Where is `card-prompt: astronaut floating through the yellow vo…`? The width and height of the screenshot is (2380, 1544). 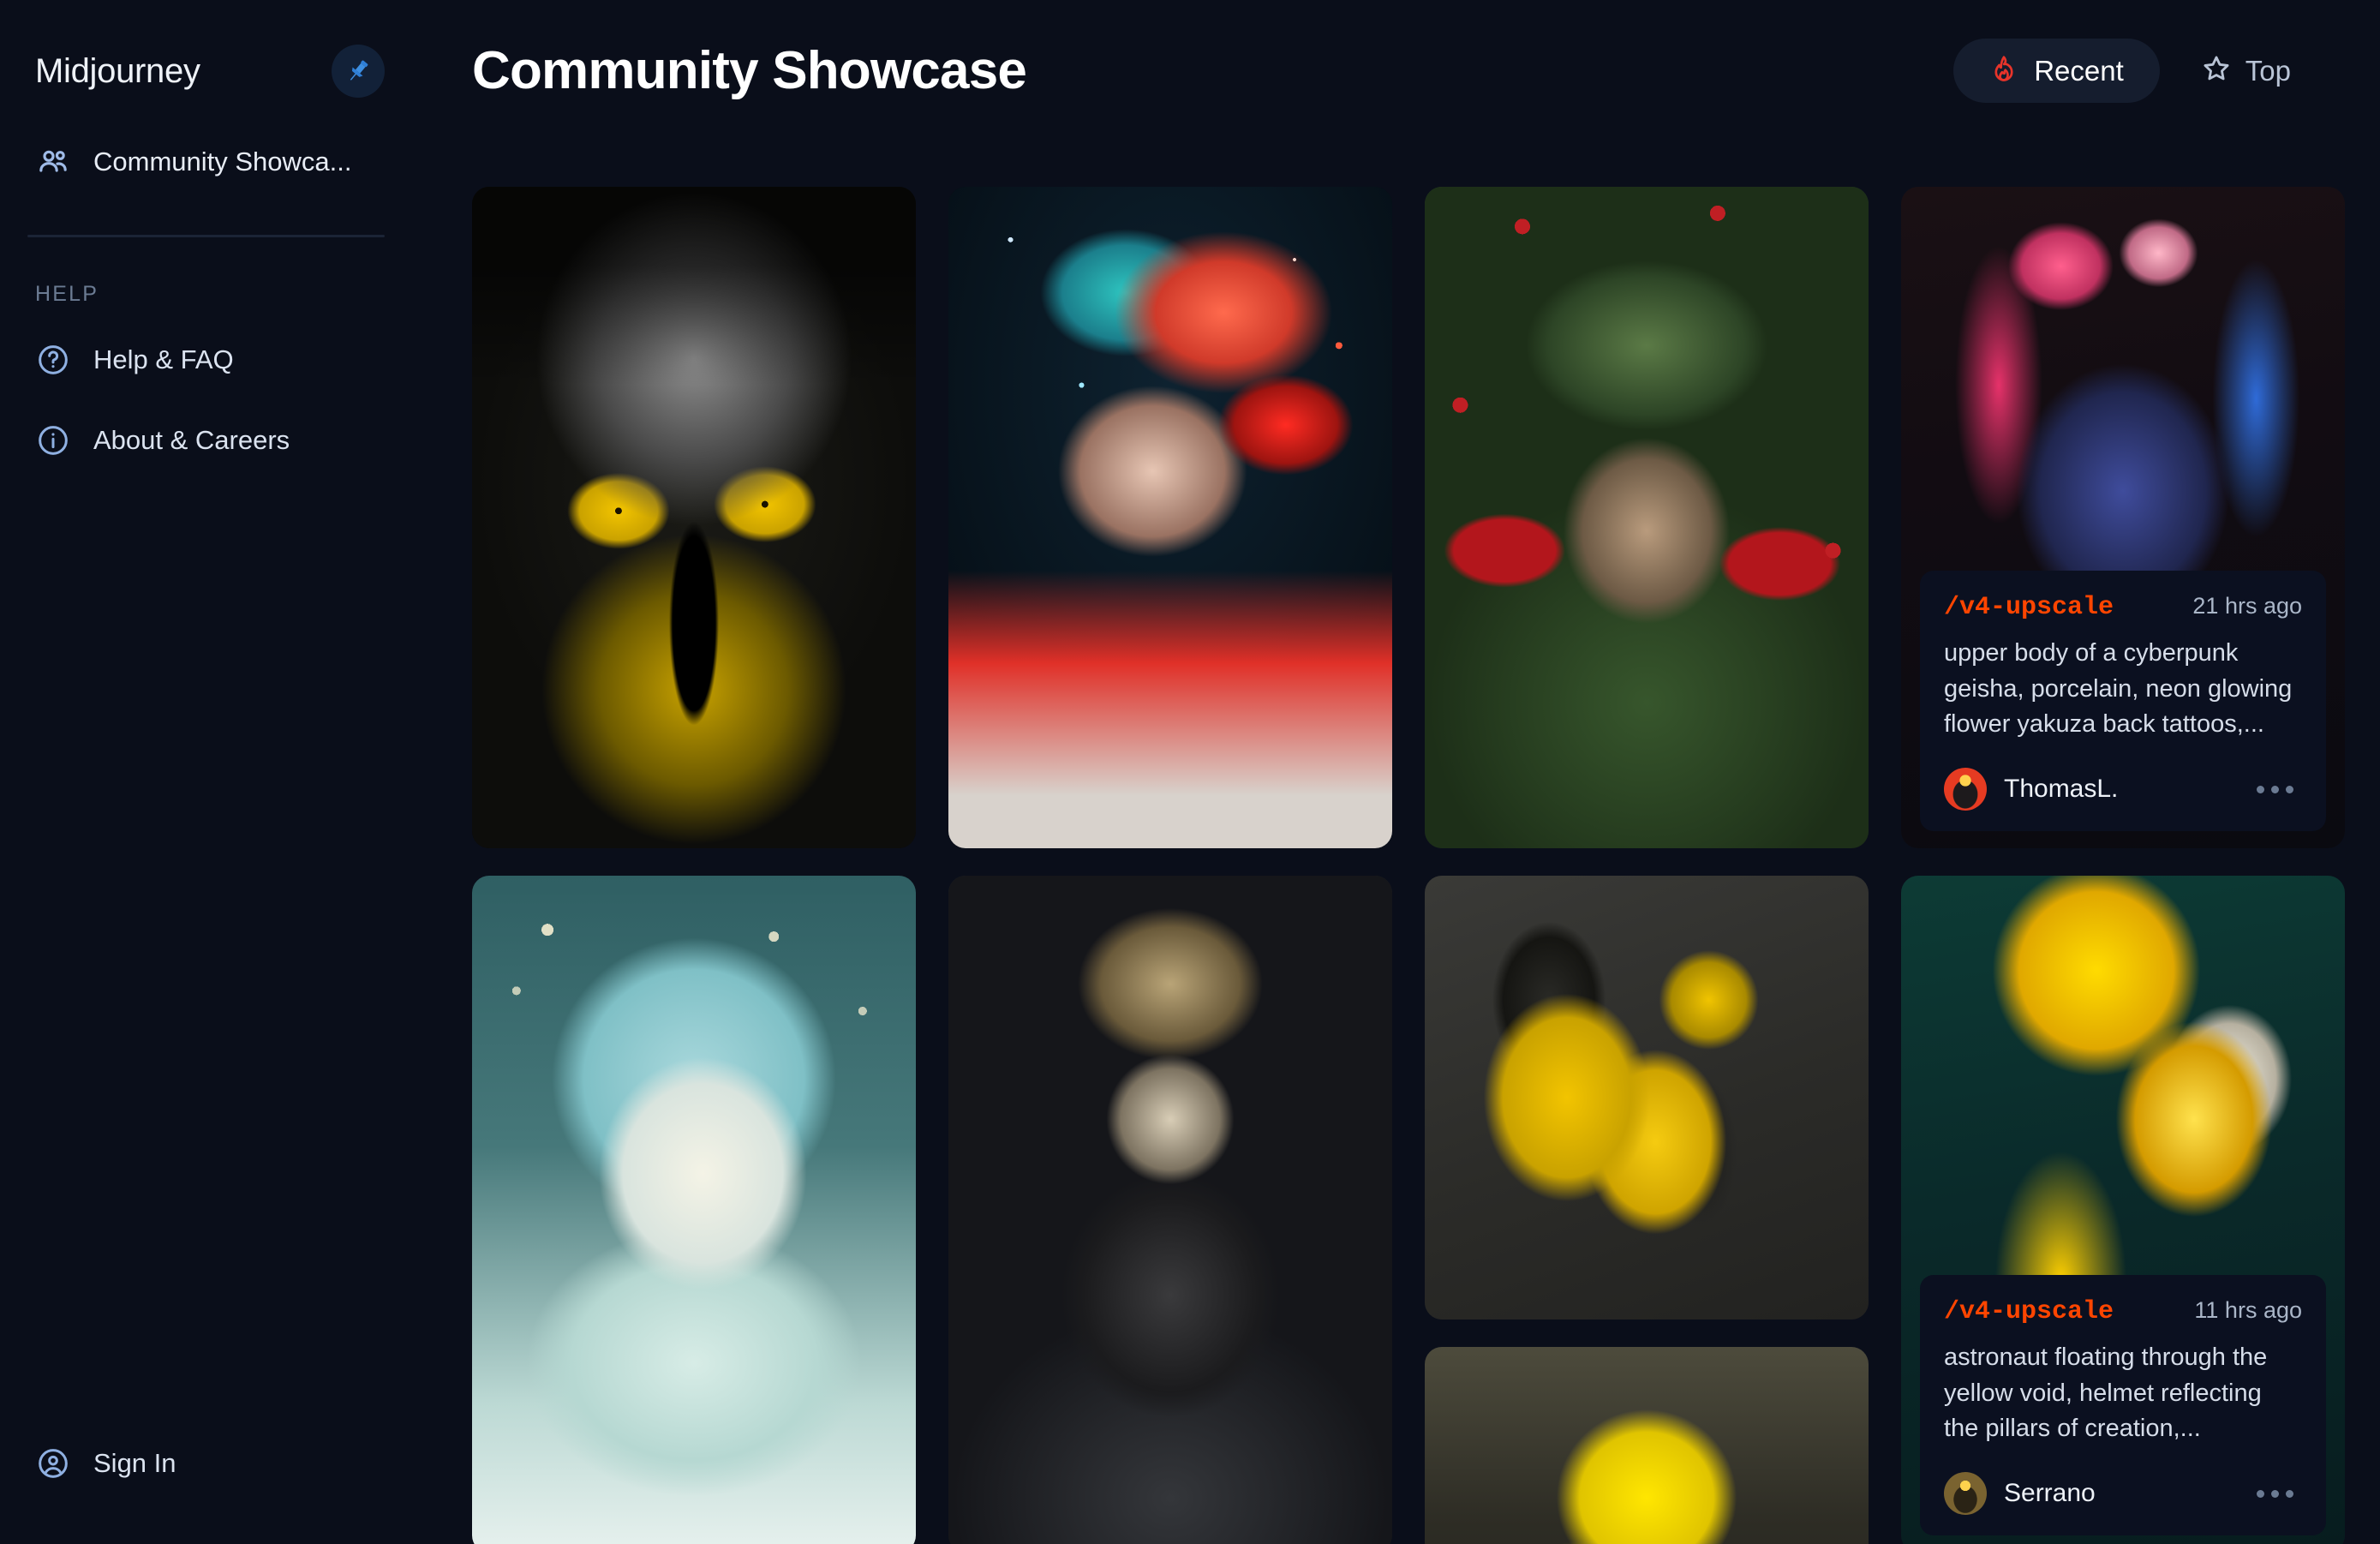
card-prompt: astronaut floating through the yellow vo… is located at coordinates (2106, 1393).